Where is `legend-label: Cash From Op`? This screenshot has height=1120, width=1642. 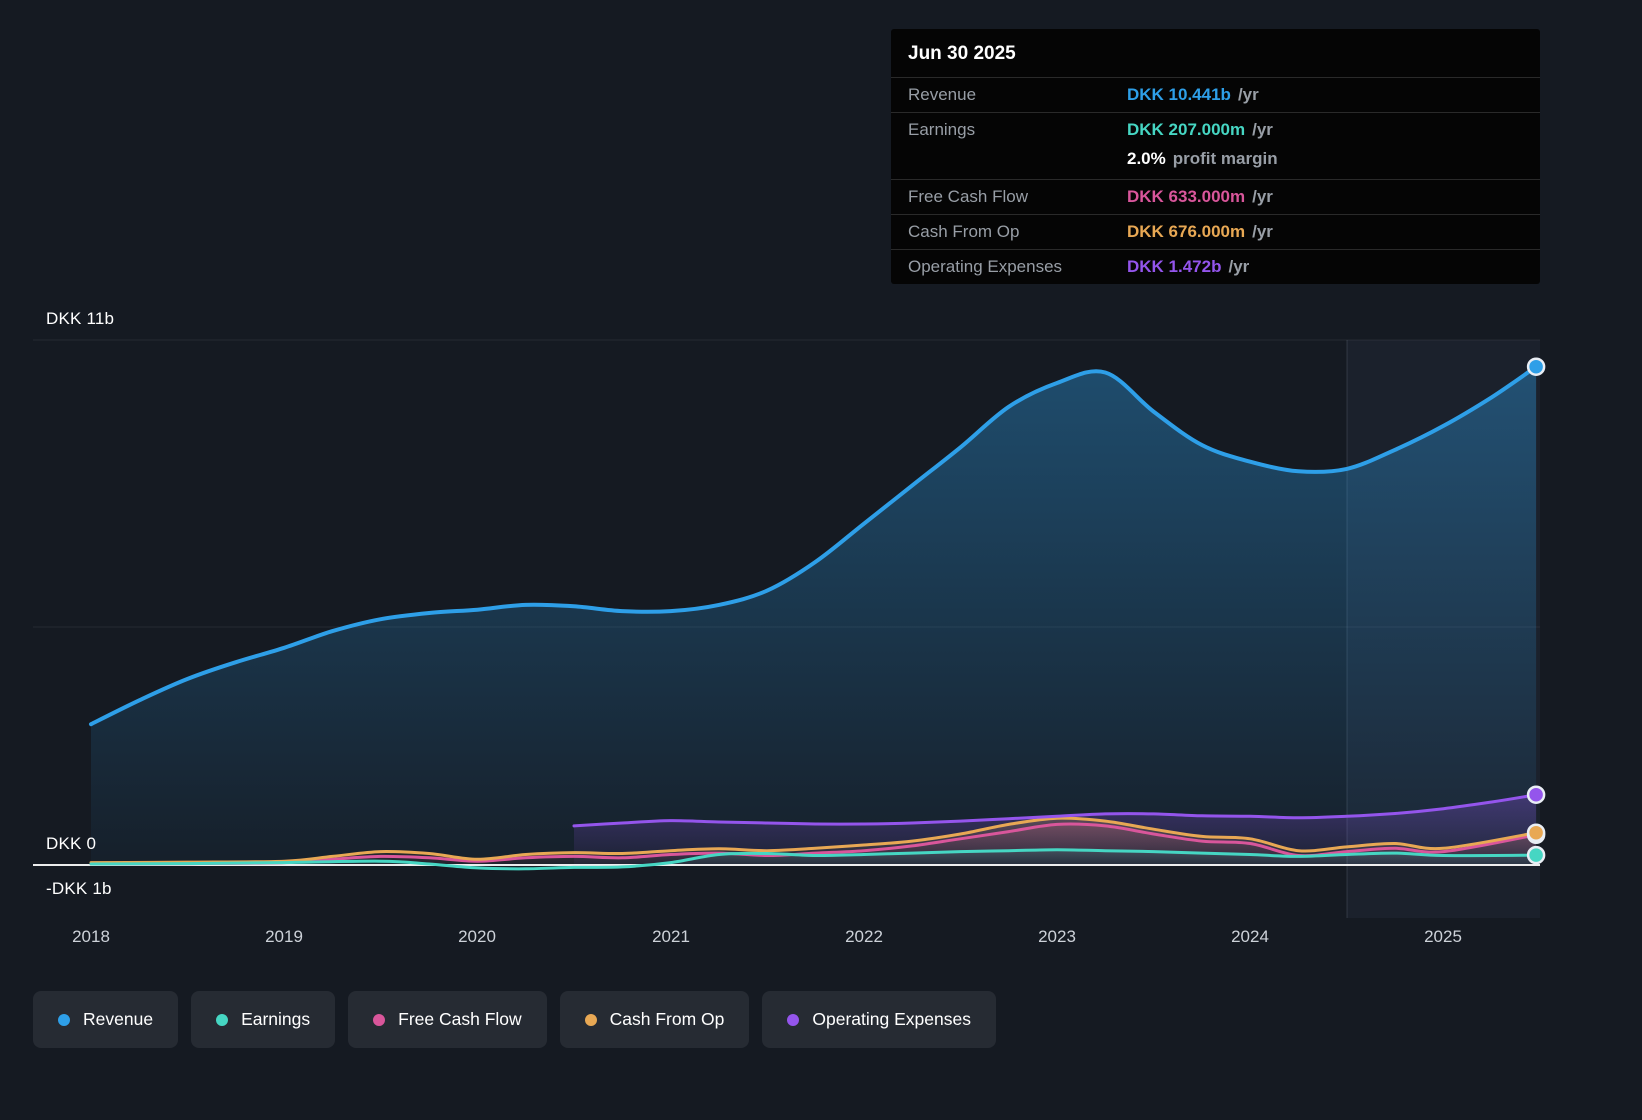
legend-label: Cash From Op is located at coordinates (667, 1019).